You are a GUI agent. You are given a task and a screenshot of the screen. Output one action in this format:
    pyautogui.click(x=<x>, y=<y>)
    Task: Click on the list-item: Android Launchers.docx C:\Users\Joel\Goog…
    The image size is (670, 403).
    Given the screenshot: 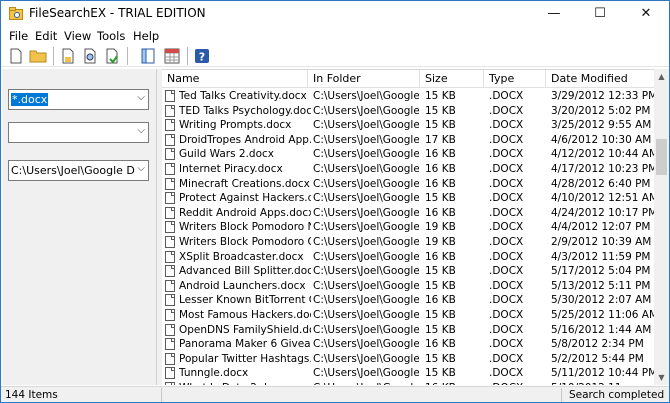 What is the action you would take?
    pyautogui.click(x=408, y=286)
    